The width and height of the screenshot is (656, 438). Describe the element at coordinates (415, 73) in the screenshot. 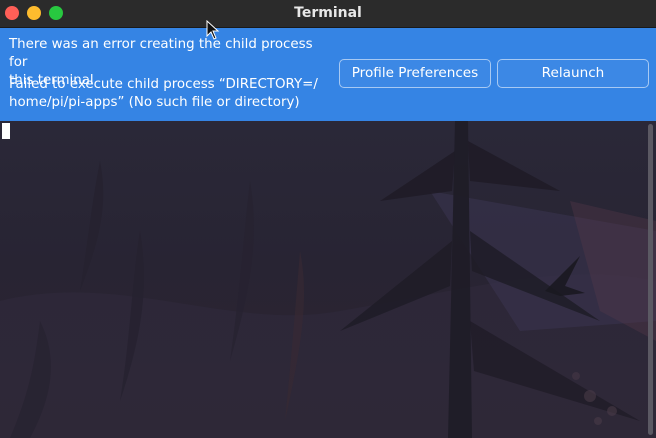

I see `profile-preferences-button: Profile Preferences` at that location.